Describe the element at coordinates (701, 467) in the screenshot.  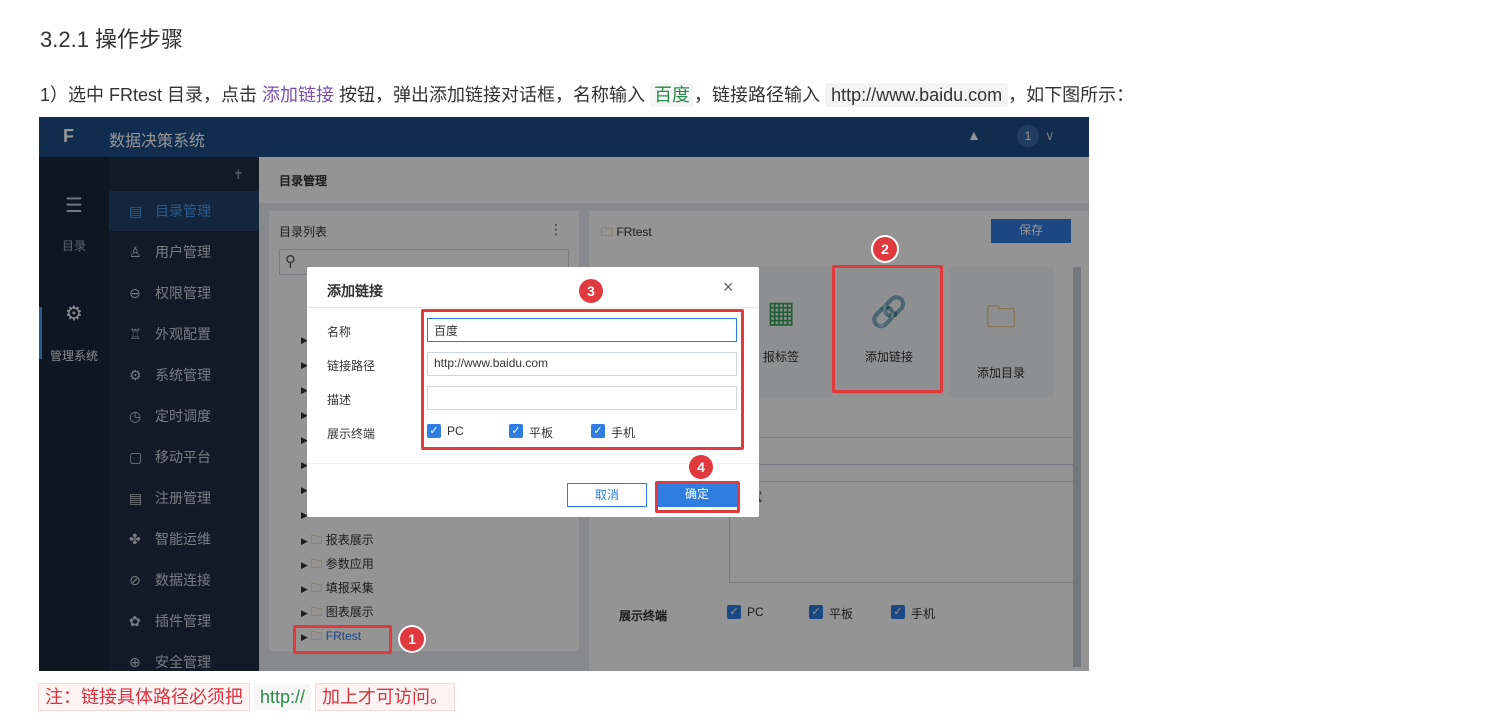
I see `marker-4: 4` at that location.